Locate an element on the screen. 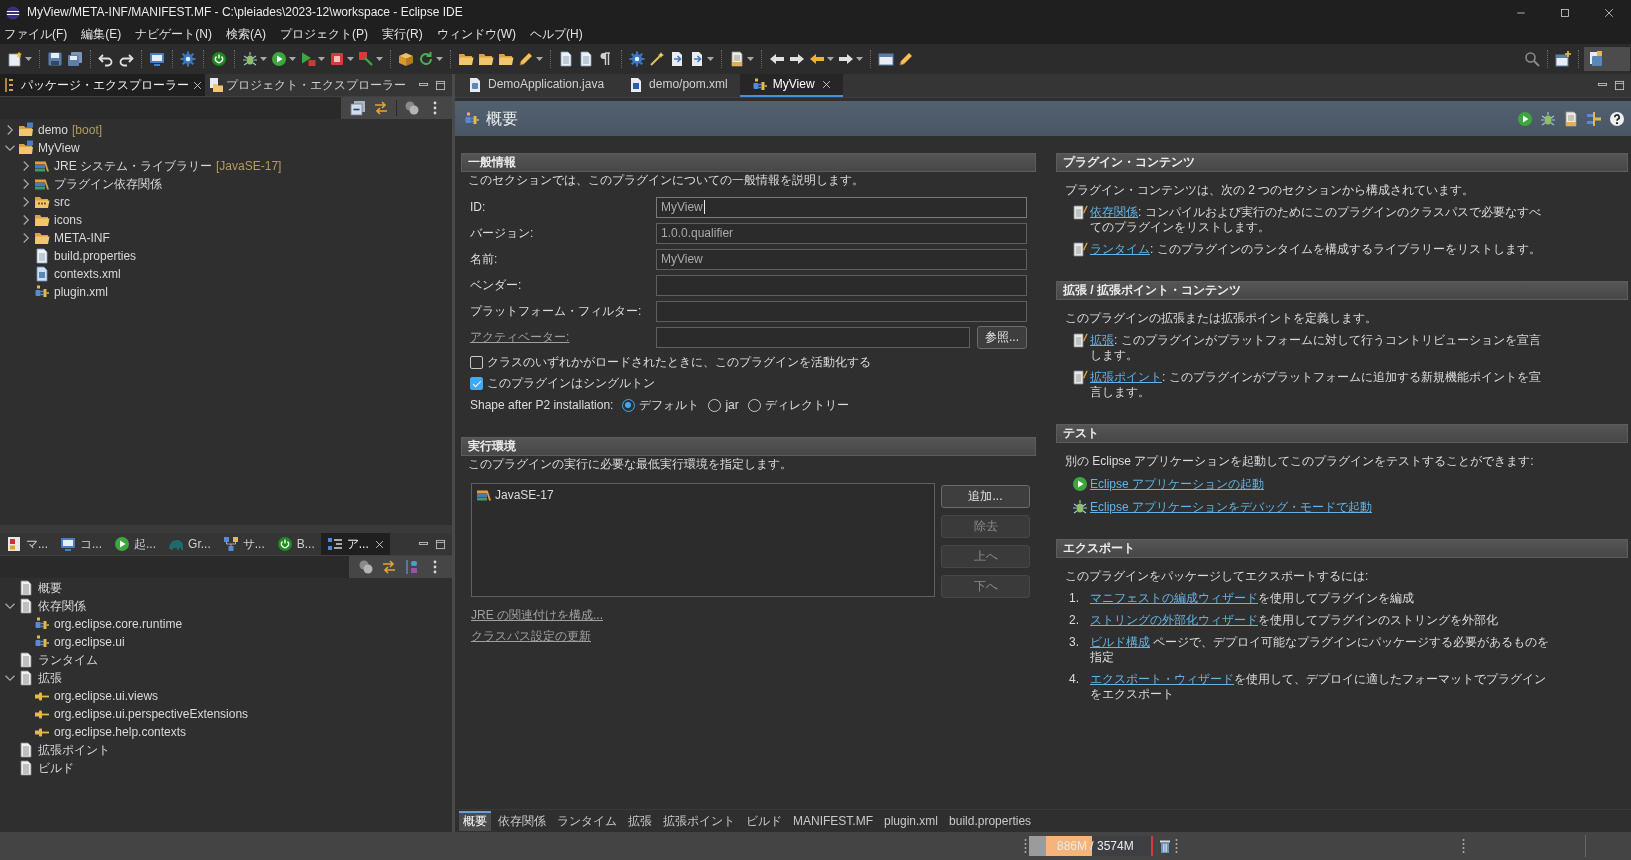 Image resolution: width=1631 pixels, height=860 pixels. wand-icon is located at coordinates (657, 59).